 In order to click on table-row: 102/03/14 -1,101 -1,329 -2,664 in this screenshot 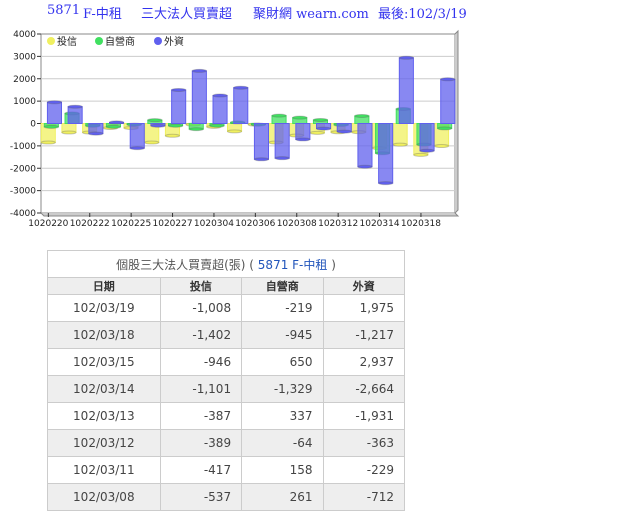, I will do `click(226, 389)`.